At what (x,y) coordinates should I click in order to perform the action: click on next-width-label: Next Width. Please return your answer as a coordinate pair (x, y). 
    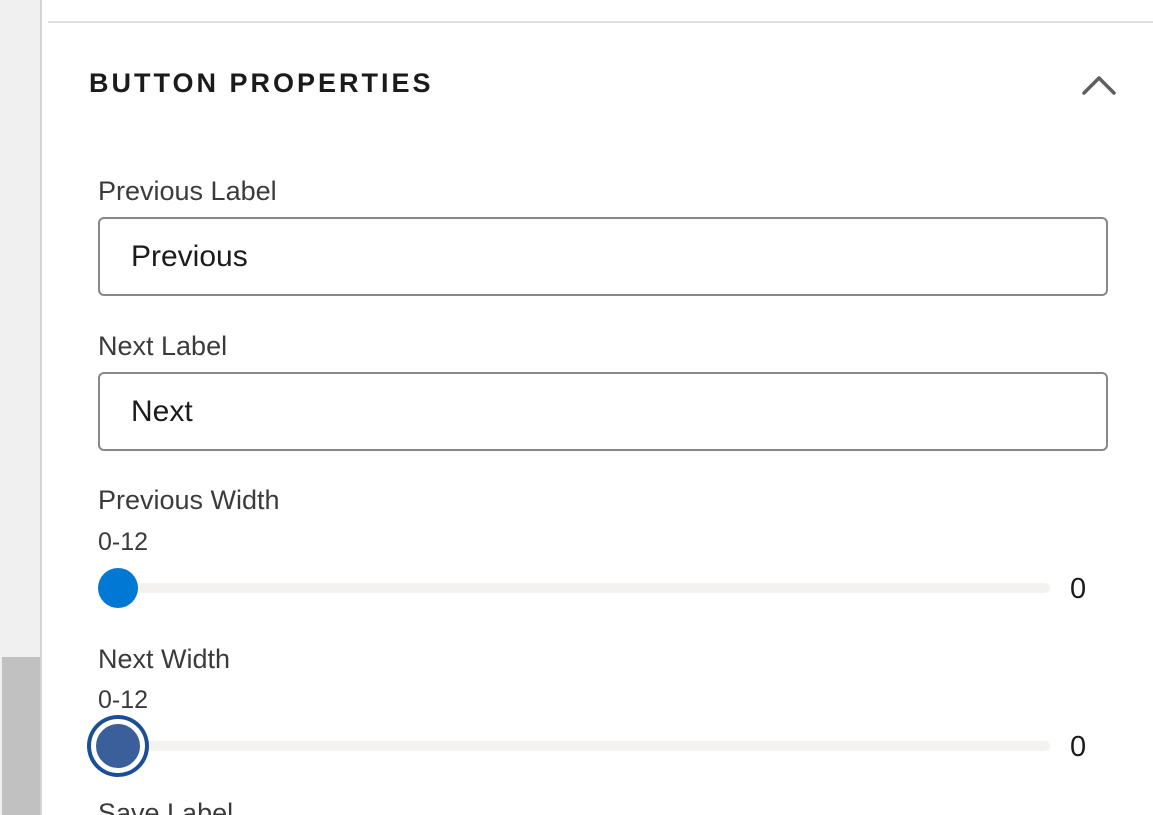
    Looking at the image, I should click on (164, 659).